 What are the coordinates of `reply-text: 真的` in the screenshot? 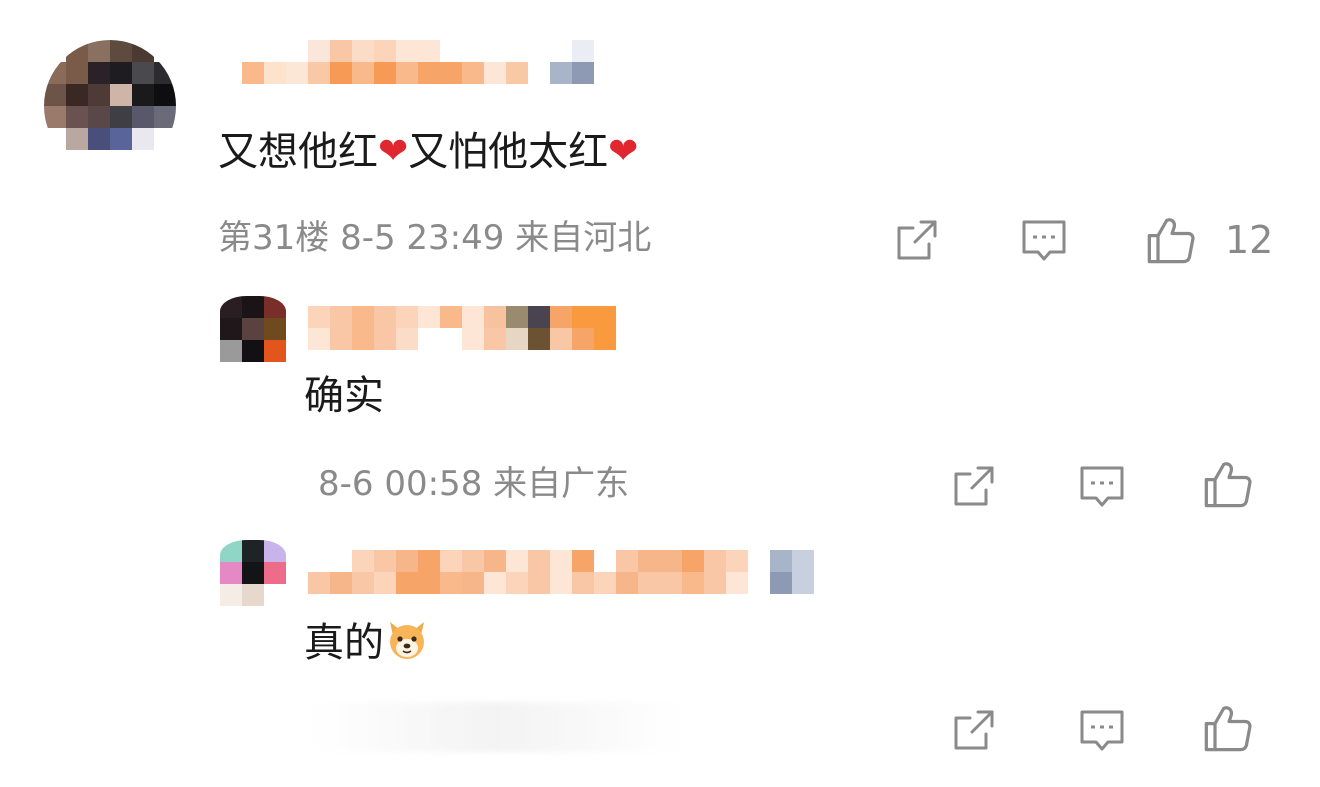 It's located at (367, 641).